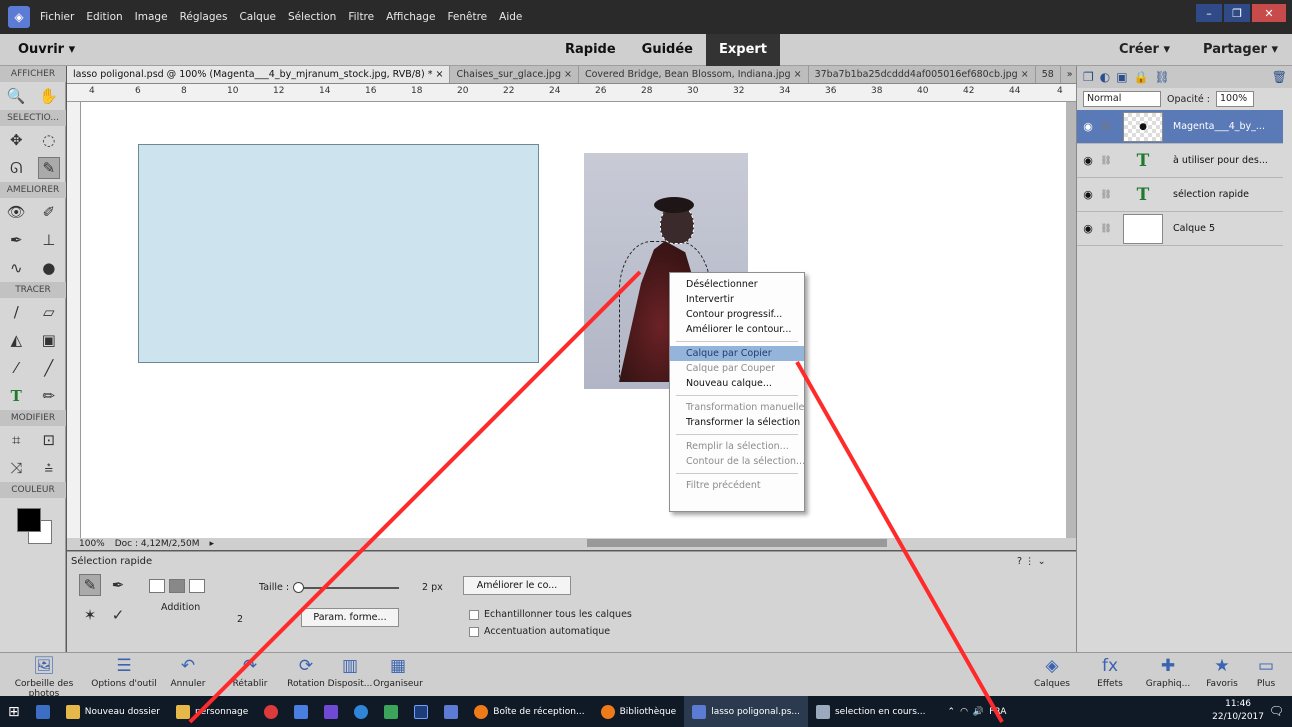  Describe the element at coordinates (1222, 671) in the screenshot. I see `favorites-button: ★ Favoris` at that location.